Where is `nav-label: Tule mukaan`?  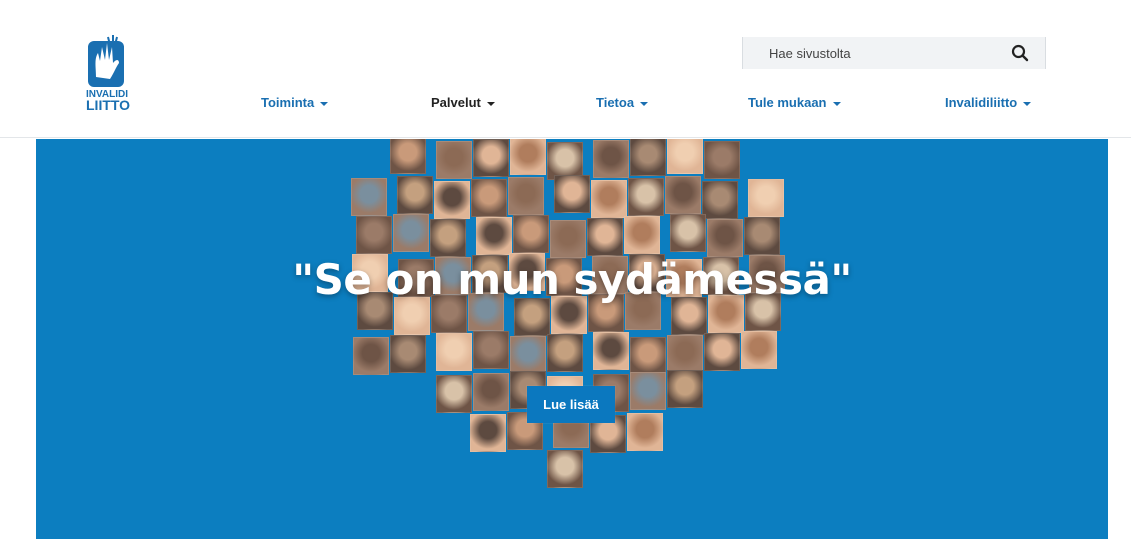
nav-label: Tule mukaan is located at coordinates (787, 102).